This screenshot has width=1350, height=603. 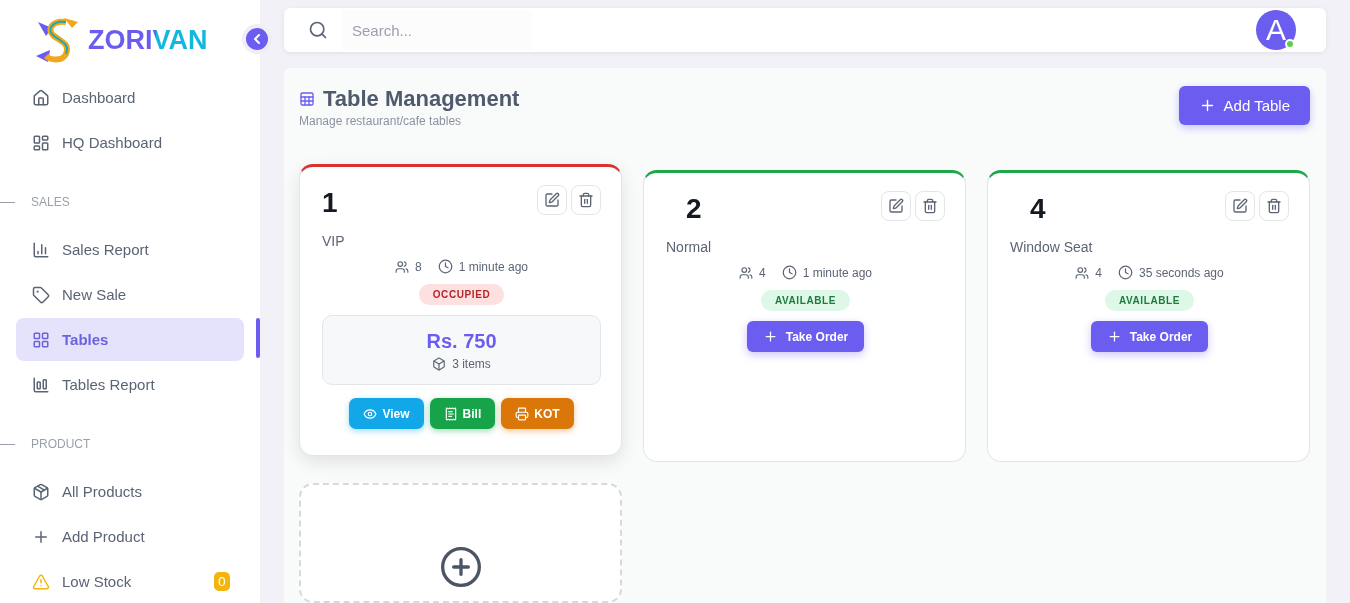 I want to click on nav-item: Add Product, so click(x=130, y=536).